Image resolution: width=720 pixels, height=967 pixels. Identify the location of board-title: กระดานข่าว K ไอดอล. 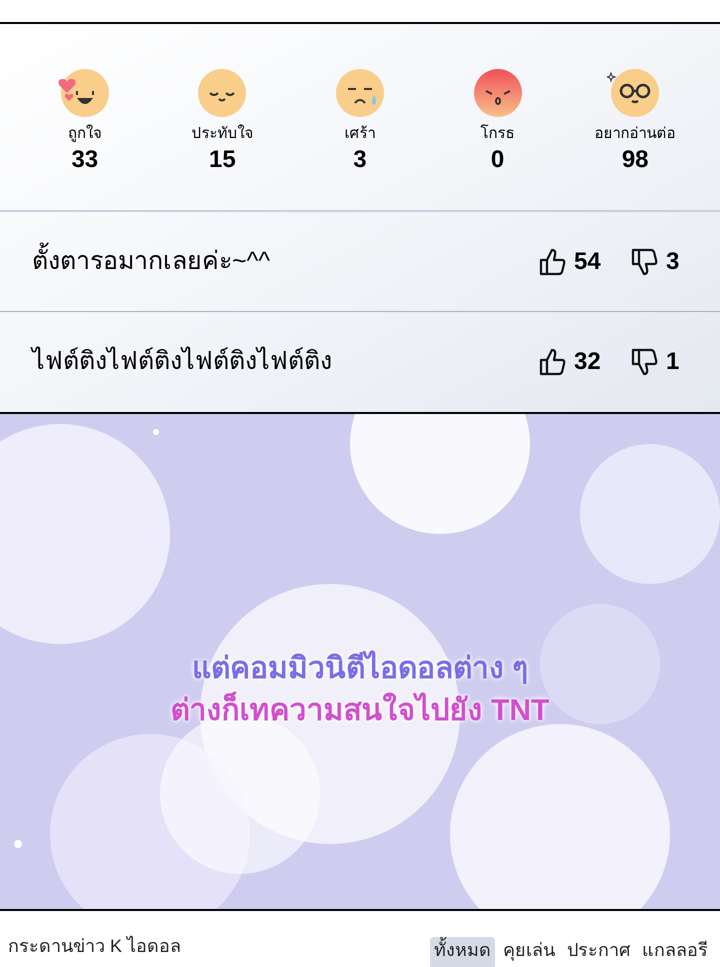
(95, 946).